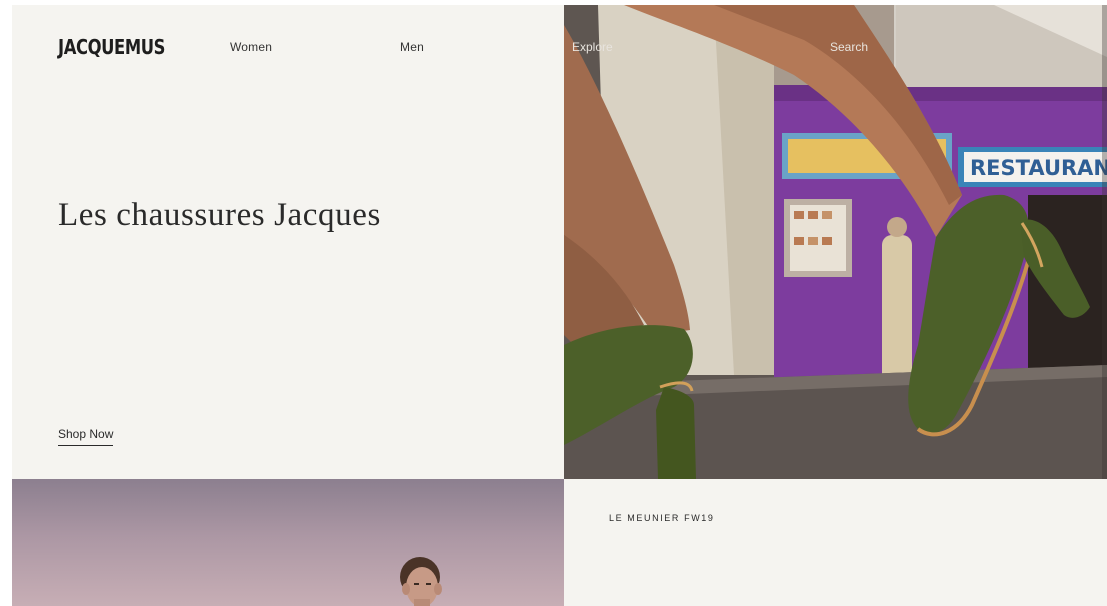 This screenshot has height=606, width=1107. What do you see at coordinates (251, 47) in the screenshot?
I see `nav-women-link: Women` at bounding box center [251, 47].